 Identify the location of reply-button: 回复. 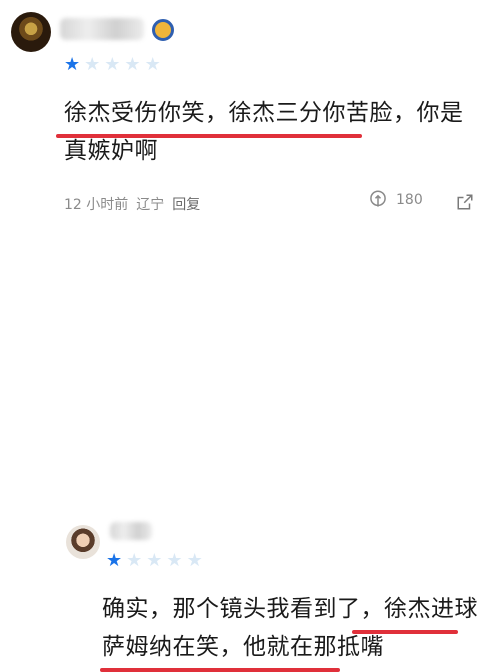
(186, 204).